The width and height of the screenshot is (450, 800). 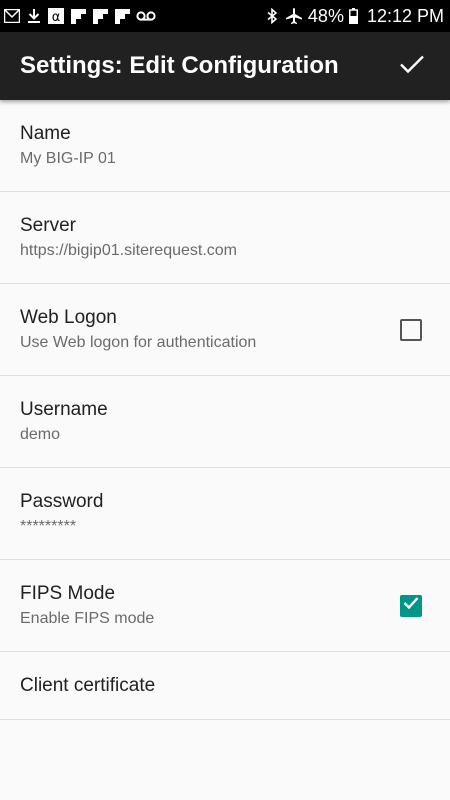 I want to click on pref-title: Name, so click(x=45, y=133).